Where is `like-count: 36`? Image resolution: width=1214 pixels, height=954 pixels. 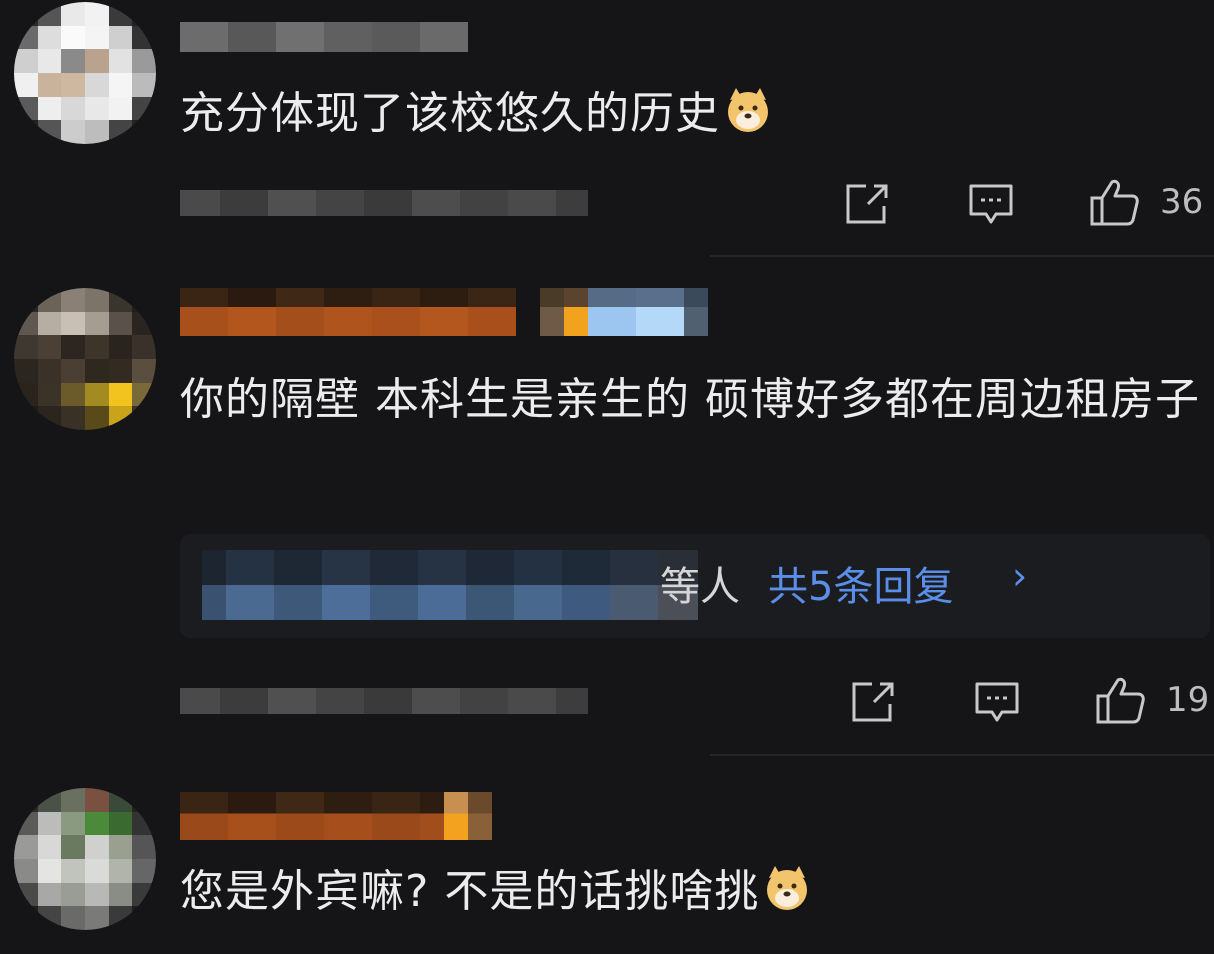 like-count: 36 is located at coordinates (1182, 202).